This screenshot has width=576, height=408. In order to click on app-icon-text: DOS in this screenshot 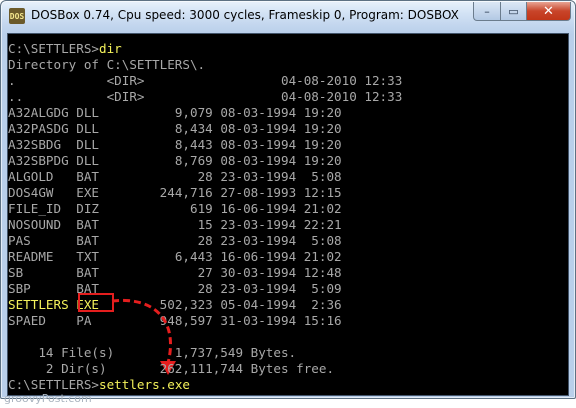, I will do `click(17, 16)`.